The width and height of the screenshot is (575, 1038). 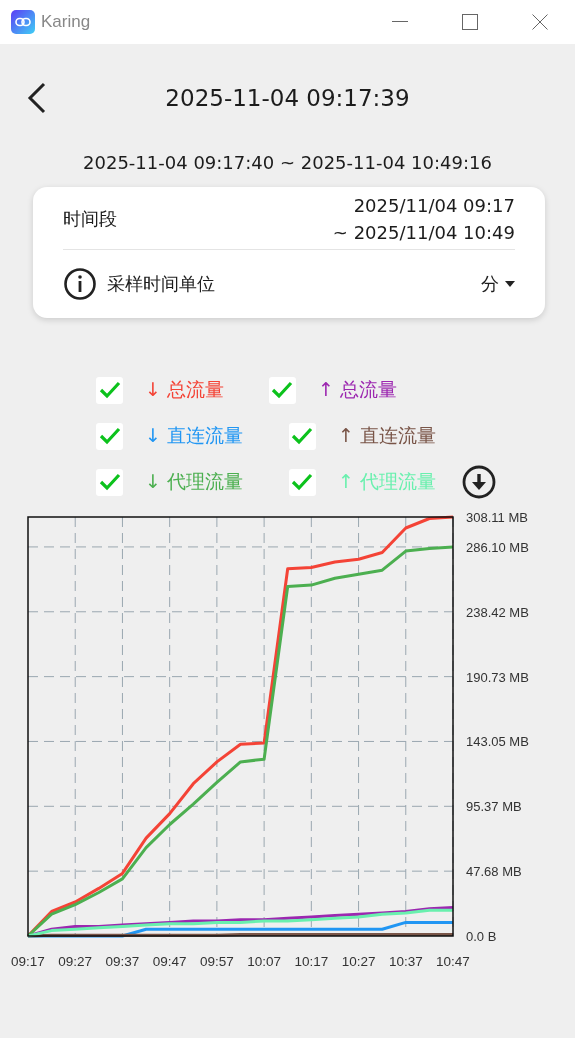 What do you see at coordinates (194, 435) in the screenshot?
I see `legend-label: ↓ 直连流量` at bounding box center [194, 435].